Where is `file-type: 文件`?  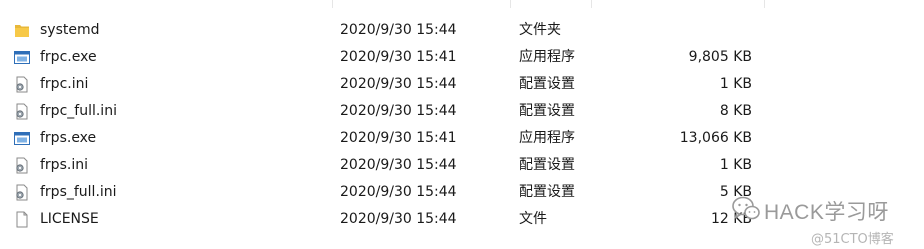 file-type: 文件 is located at coordinates (533, 219).